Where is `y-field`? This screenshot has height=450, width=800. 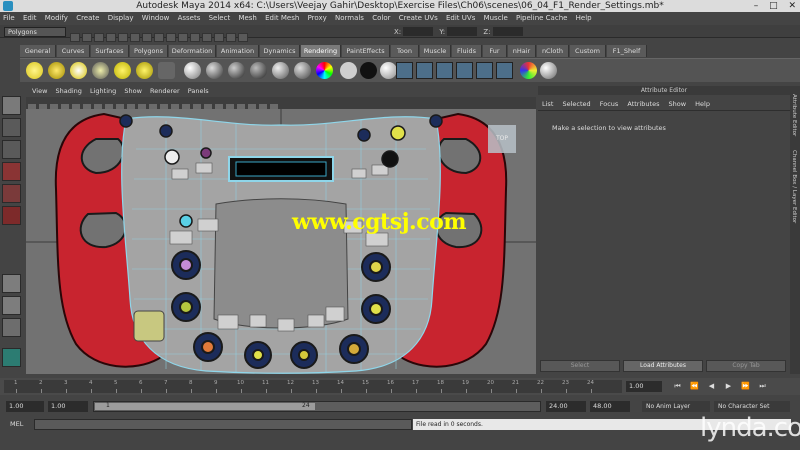
y-field is located at coordinates (462, 31).